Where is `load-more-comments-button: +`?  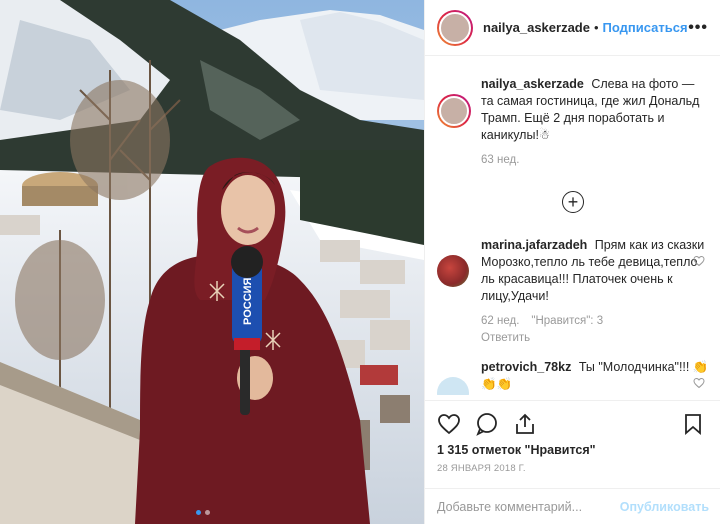 load-more-comments-button: + is located at coordinates (572, 202).